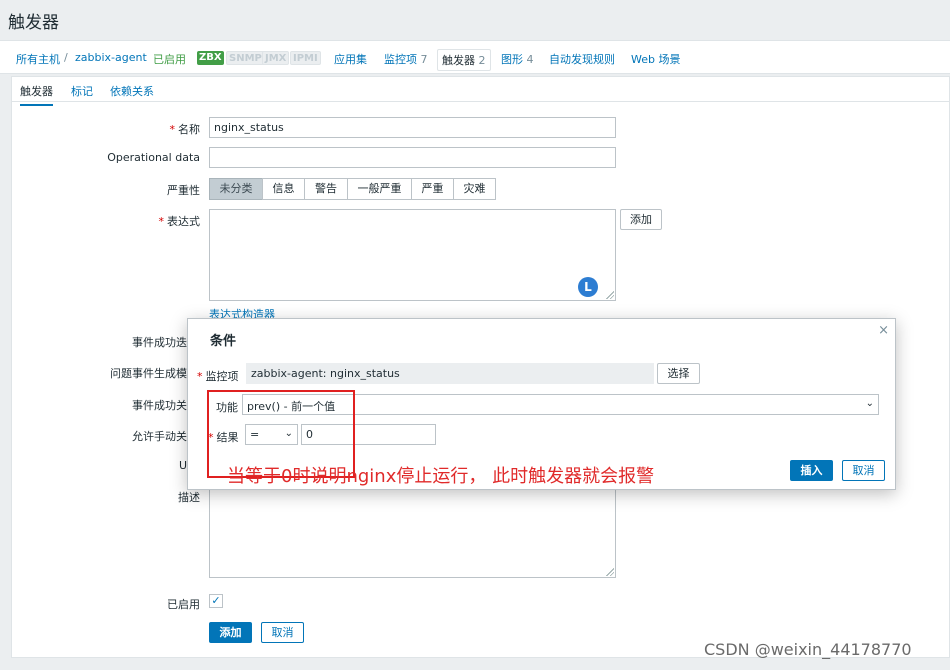  Describe the element at coordinates (482, 60) in the screenshot. I see `nav-triggers-count: 2` at that location.